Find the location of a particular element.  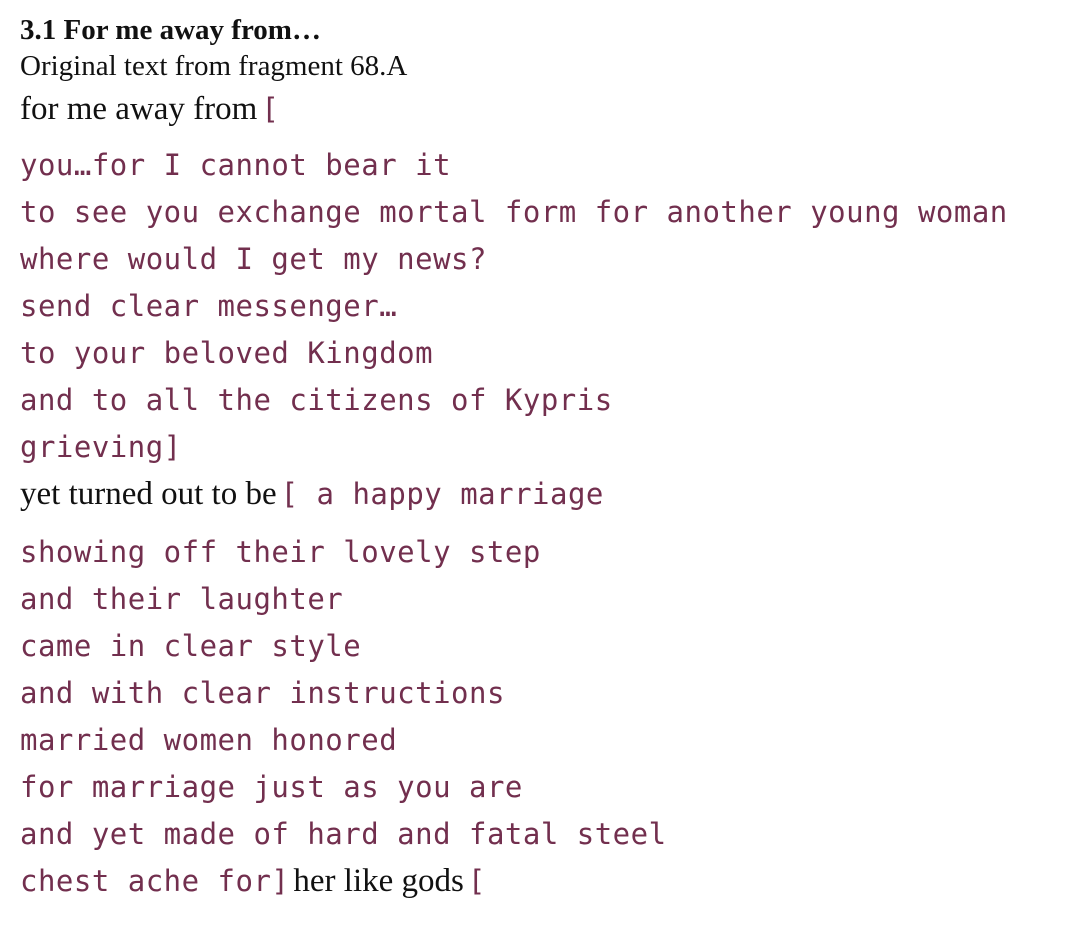

poem-line: yet turned out to be [ a happy marriage is located at coordinates (540, 500).